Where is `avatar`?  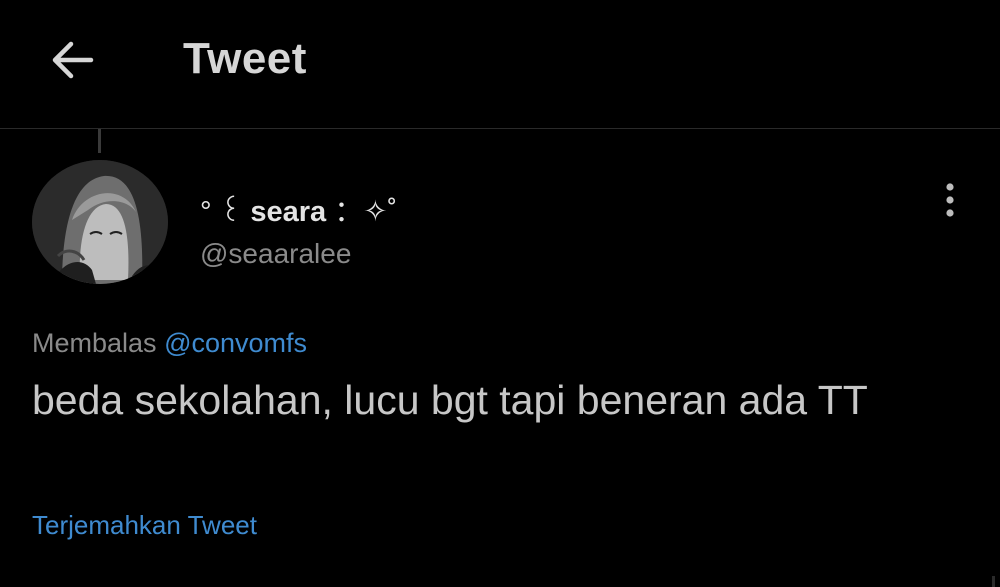
avatar is located at coordinates (100, 222).